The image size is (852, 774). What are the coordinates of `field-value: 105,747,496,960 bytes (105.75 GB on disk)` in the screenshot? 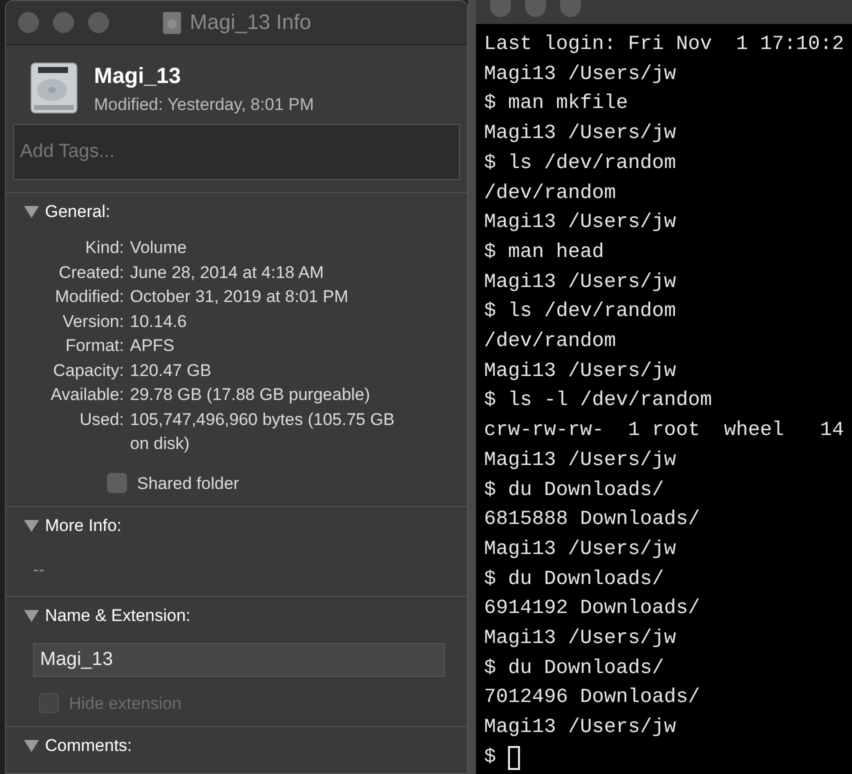 It's located at (263, 431).